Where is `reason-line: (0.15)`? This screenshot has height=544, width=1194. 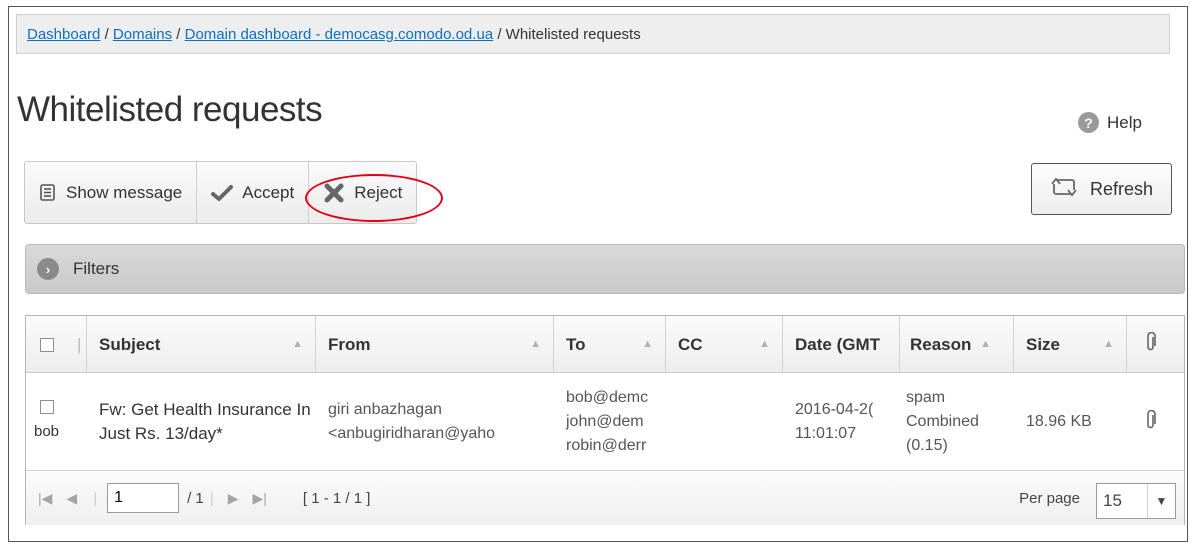
reason-line: (0.15) is located at coordinates (927, 445).